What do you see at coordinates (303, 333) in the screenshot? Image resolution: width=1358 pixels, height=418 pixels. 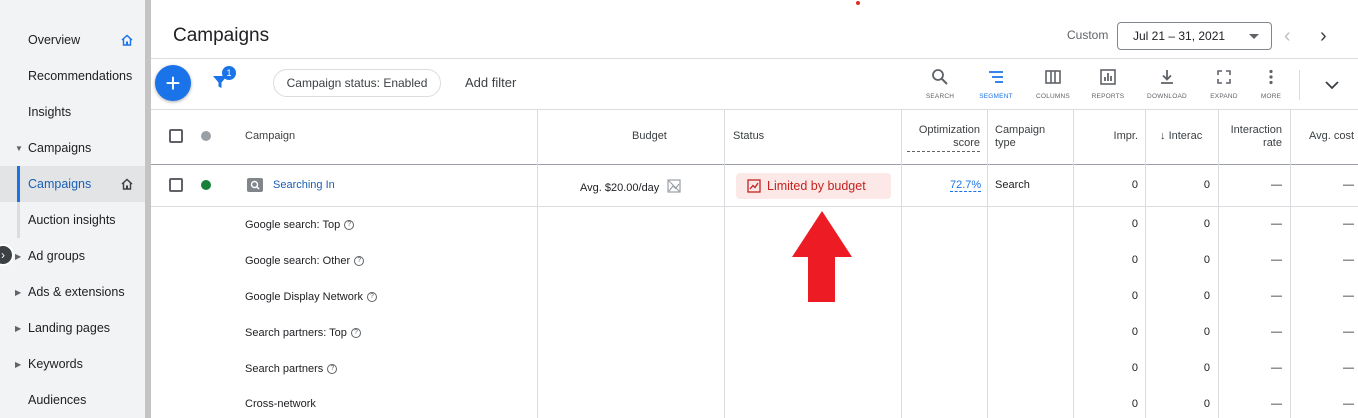 I see `segment-label: Search partners: Top?` at bounding box center [303, 333].